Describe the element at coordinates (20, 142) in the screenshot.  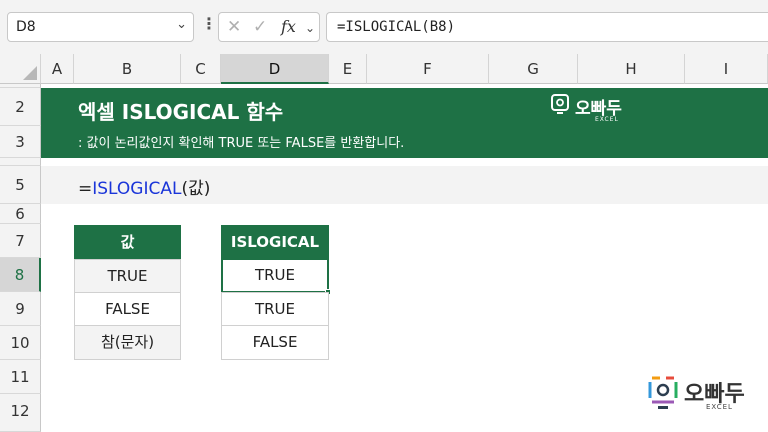
I see `row-header-3: 3` at that location.